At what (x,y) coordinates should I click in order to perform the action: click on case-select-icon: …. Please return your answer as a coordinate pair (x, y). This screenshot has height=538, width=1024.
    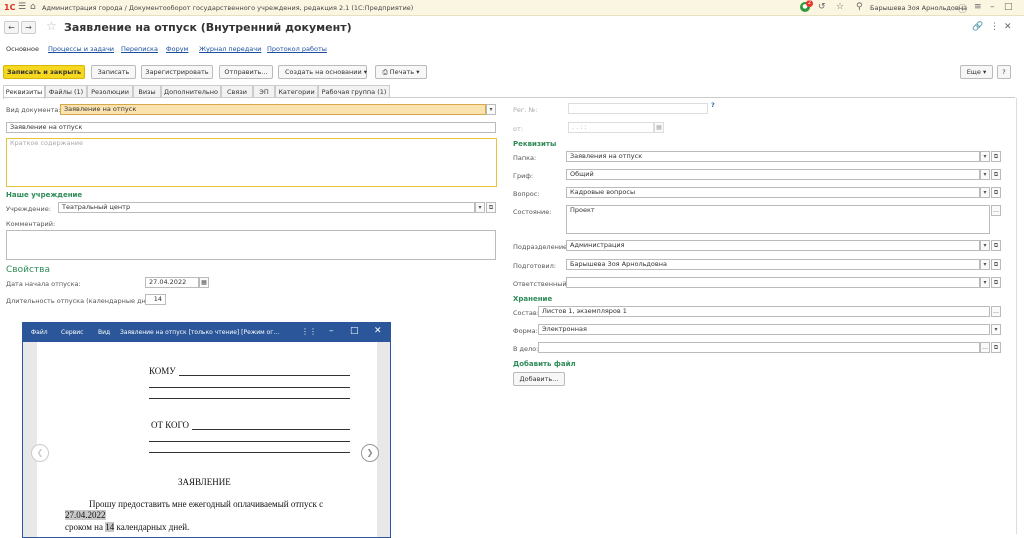
    Looking at the image, I should click on (985, 347).